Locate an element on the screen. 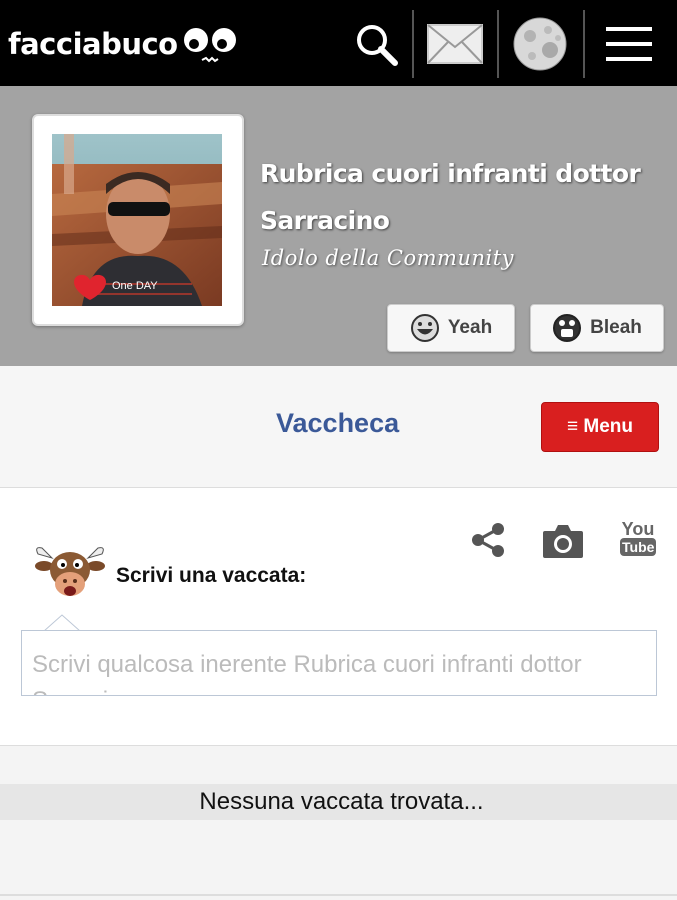 Image resolution: width=677 pixels, height=900 pixels. search-button is located at coordinates (376, 44).